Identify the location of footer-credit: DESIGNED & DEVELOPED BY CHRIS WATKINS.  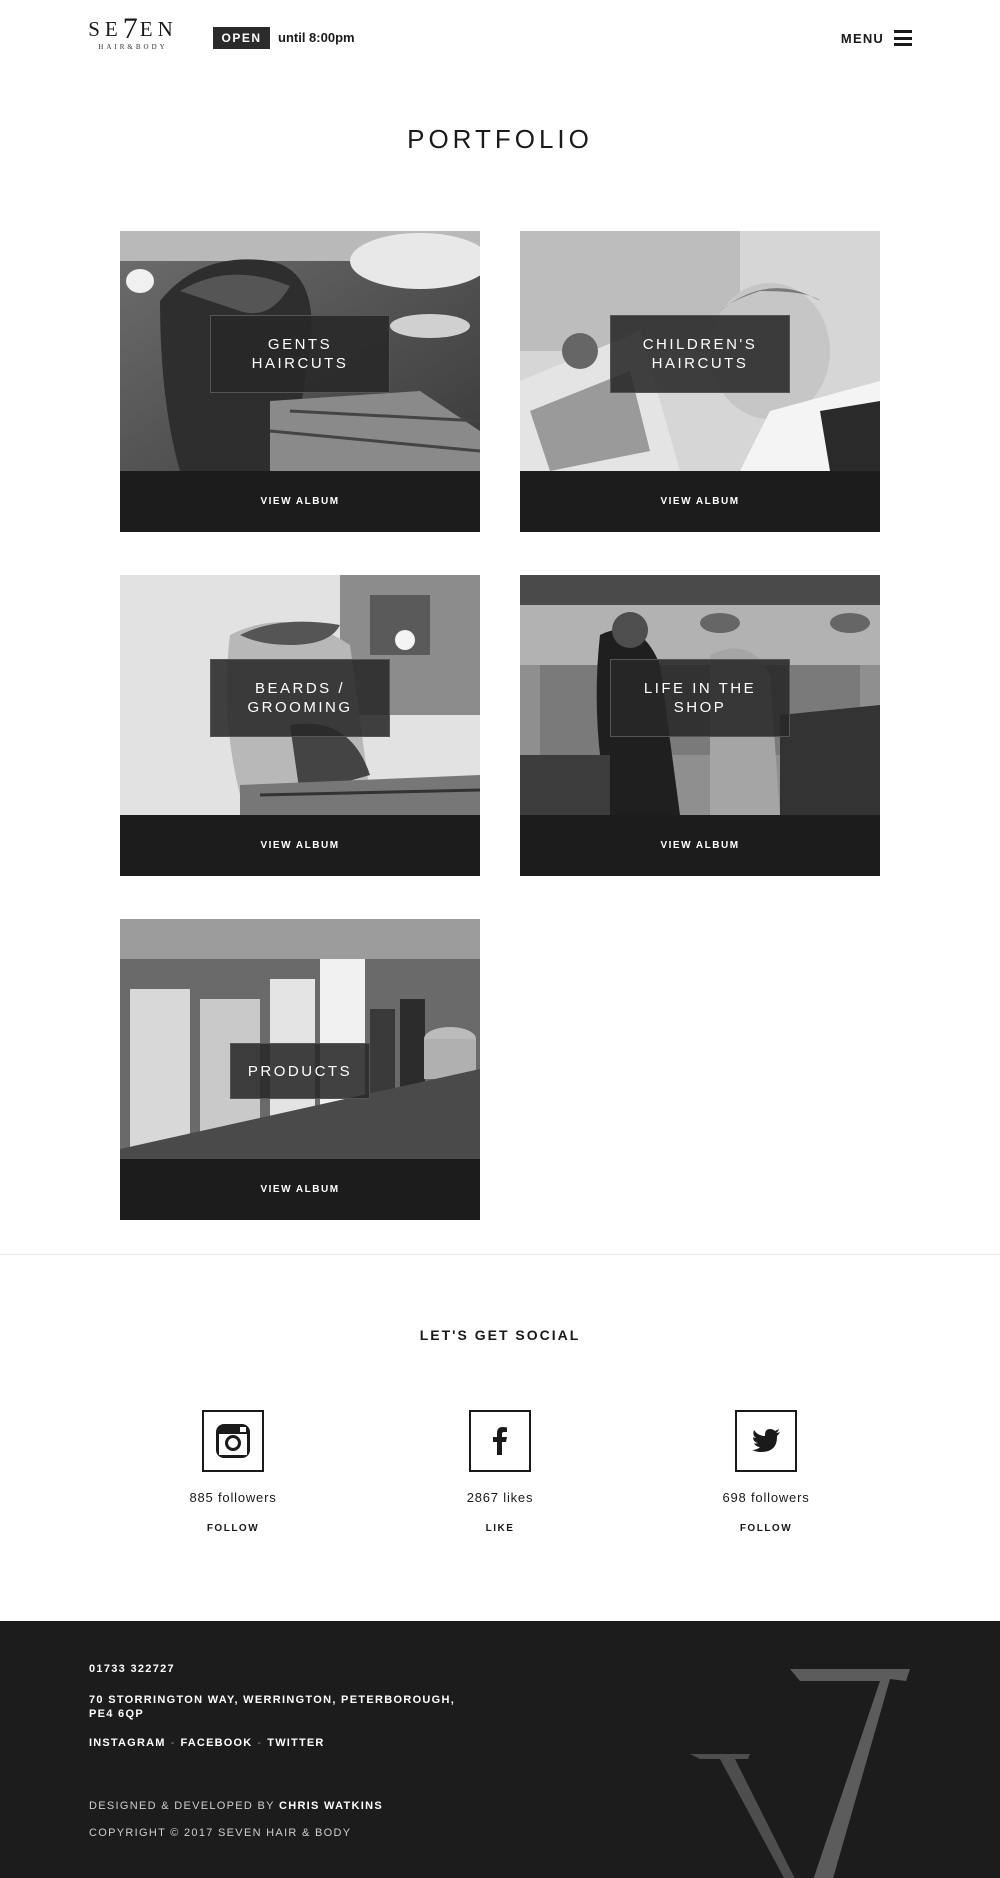
(236, 1806).